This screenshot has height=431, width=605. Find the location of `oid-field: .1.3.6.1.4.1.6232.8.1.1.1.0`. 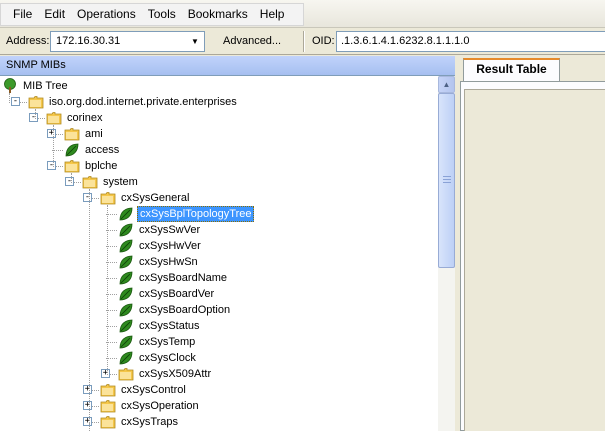

oid-field: .1.3.6.1.4.1.6232.8.1.1.1.0 is located at coordinates (470, 41).